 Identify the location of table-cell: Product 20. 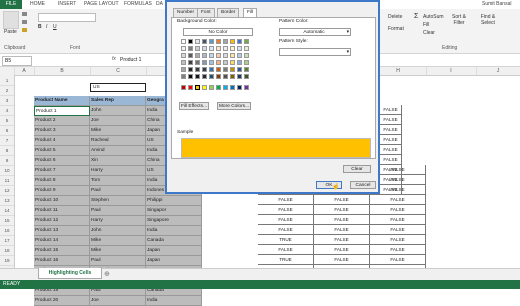
(62, 301).